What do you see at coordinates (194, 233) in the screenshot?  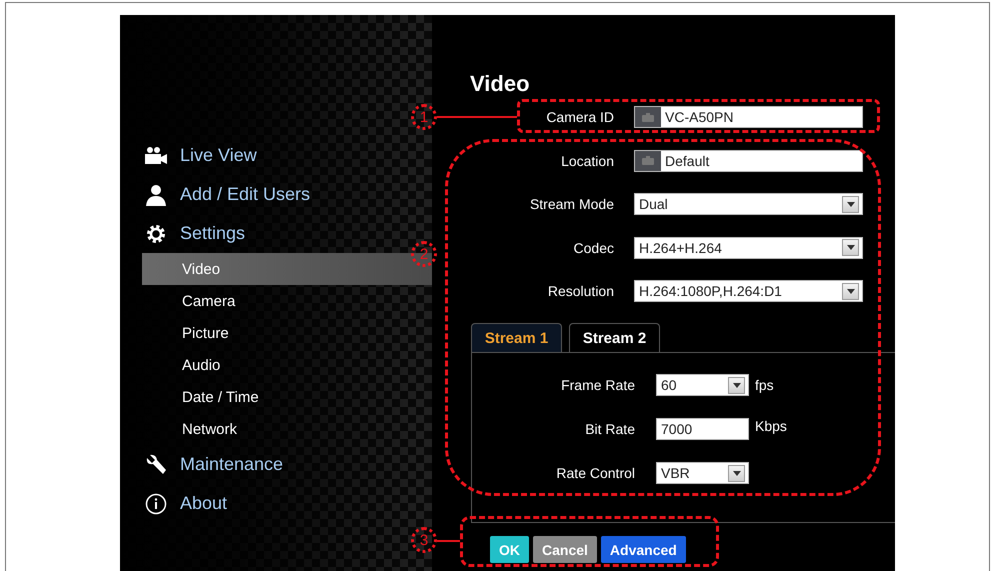 I see `menu-item: Settings` at bounding box center [194, 233].